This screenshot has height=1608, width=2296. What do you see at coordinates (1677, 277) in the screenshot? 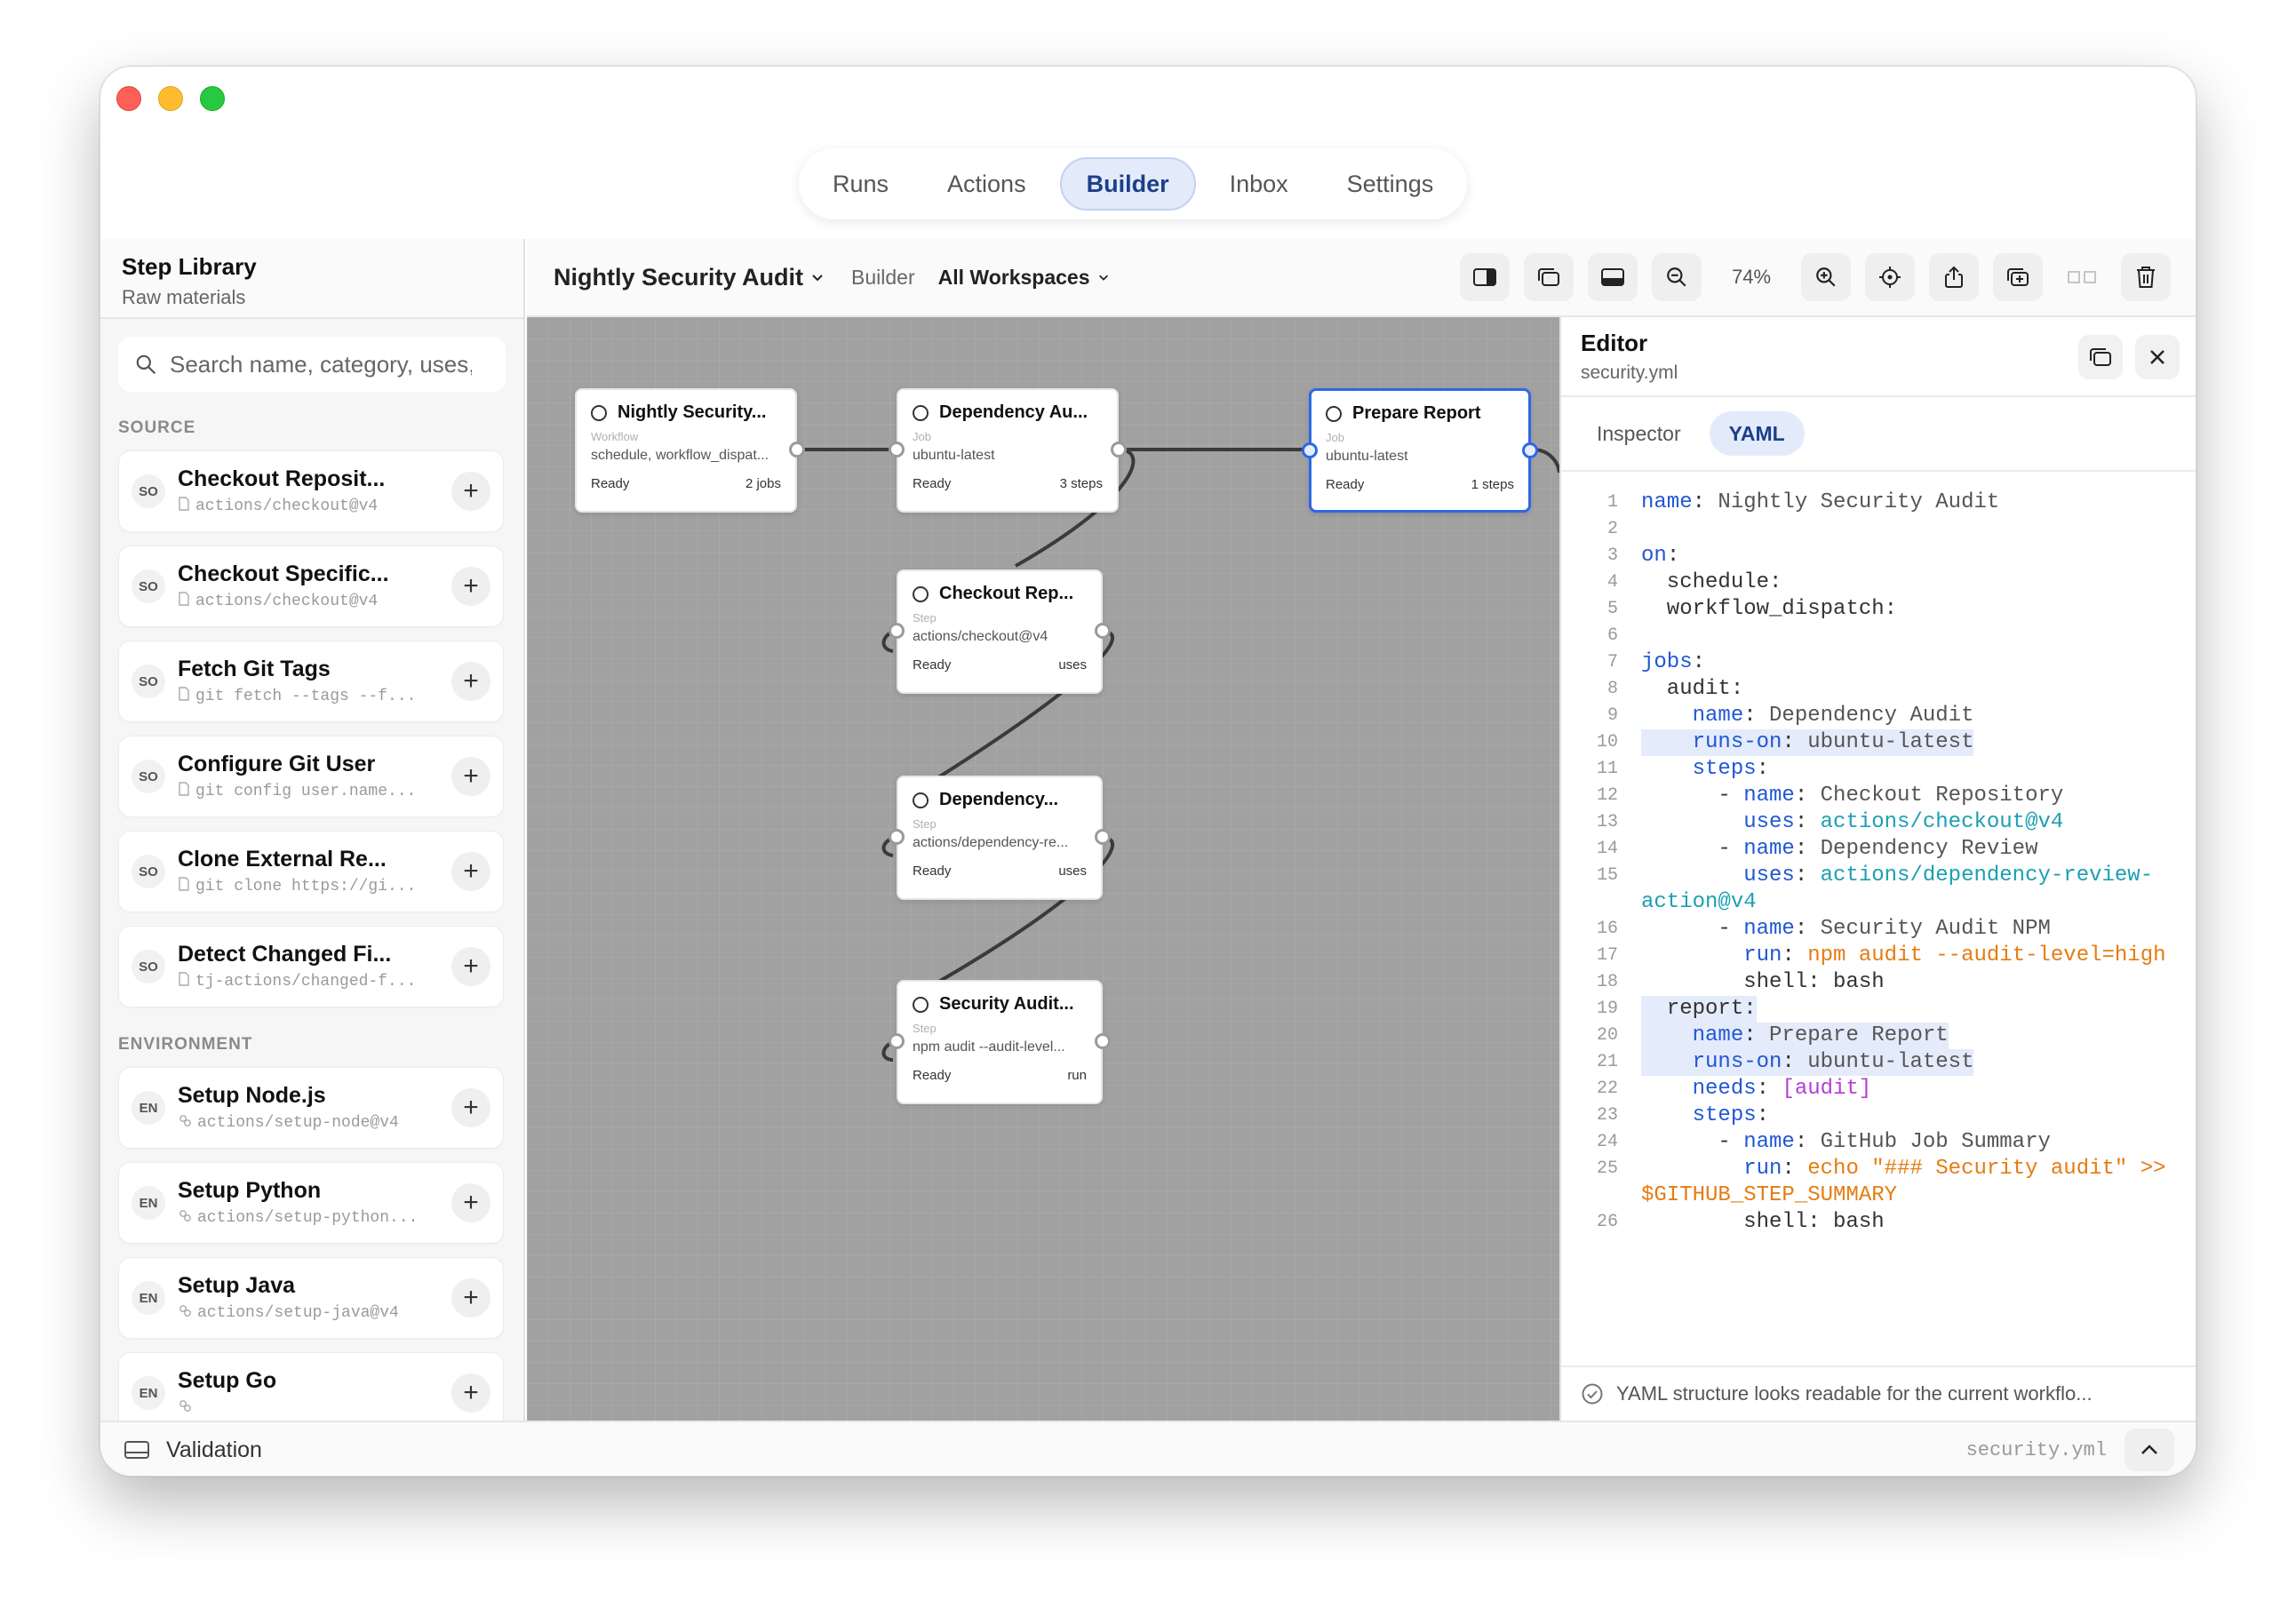
I see `zoom-out-button` at bounding box center [1677, 277].